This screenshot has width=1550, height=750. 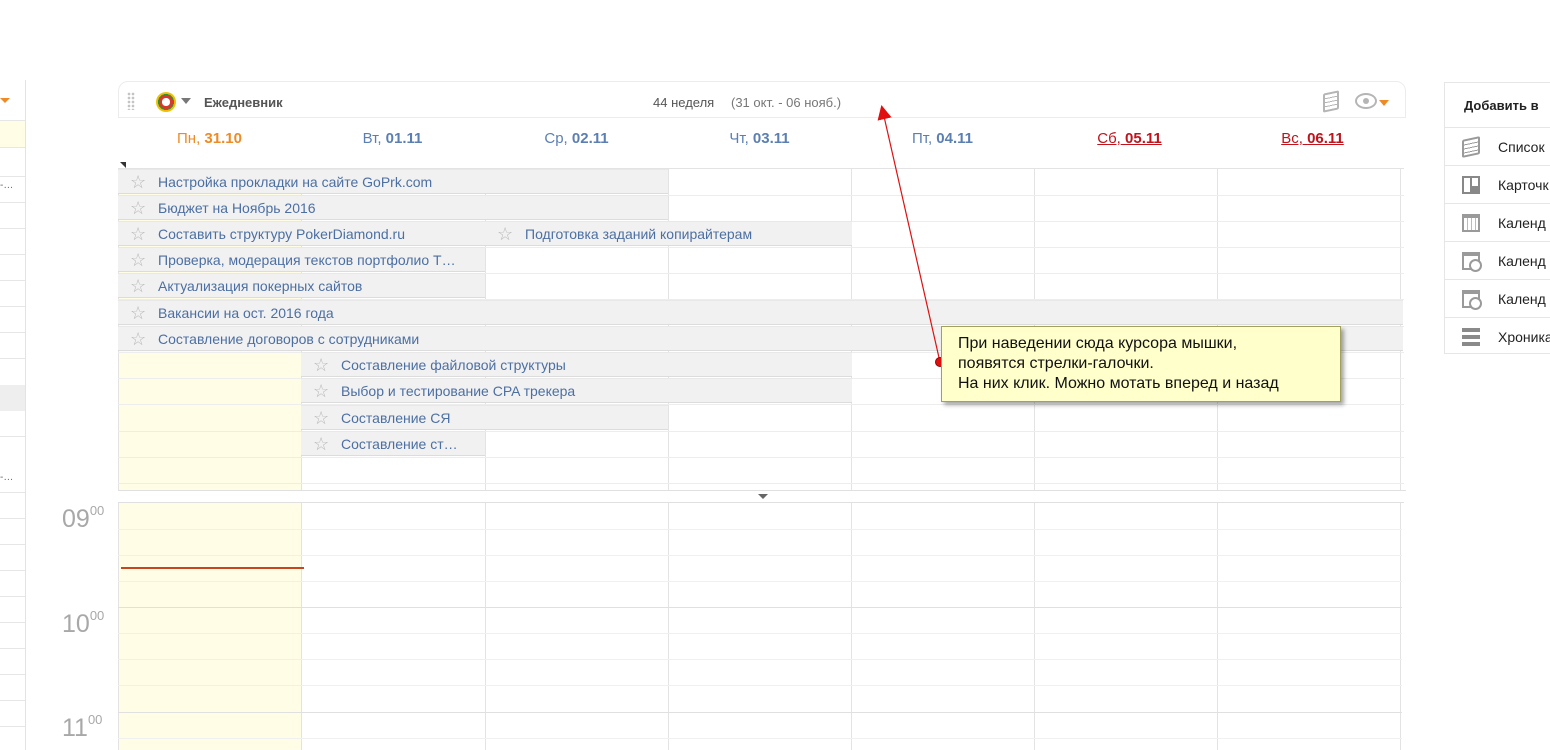 What do you see at coordinates (484, 417) in the screenshot?
I see `task-bar: ☆ Составление СЯ` at bounding box center [484, 417].